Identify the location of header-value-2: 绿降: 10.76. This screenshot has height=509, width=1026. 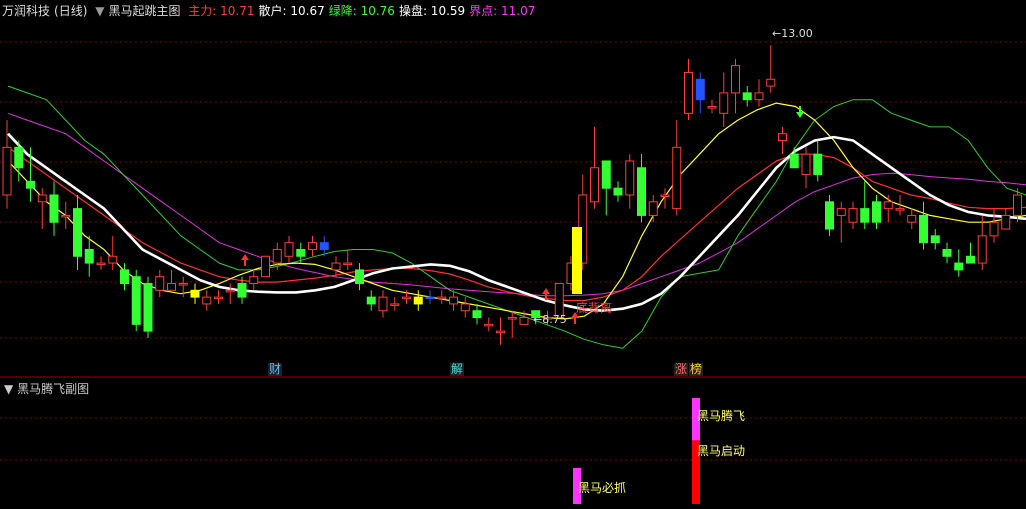
(361, 11).